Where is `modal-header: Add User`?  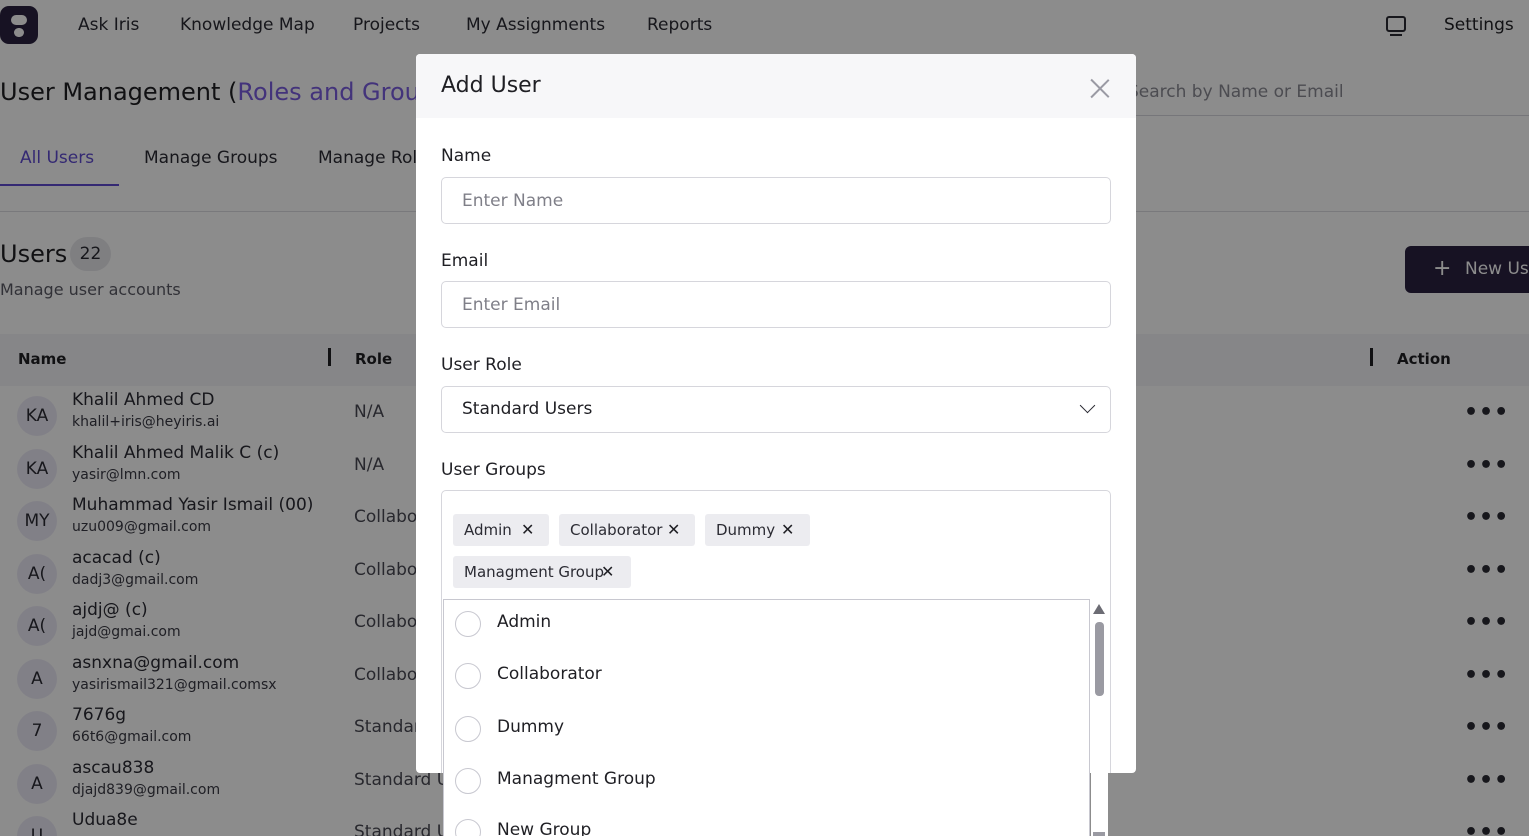 modal-header: Add User is located at coordinates (776, 86).